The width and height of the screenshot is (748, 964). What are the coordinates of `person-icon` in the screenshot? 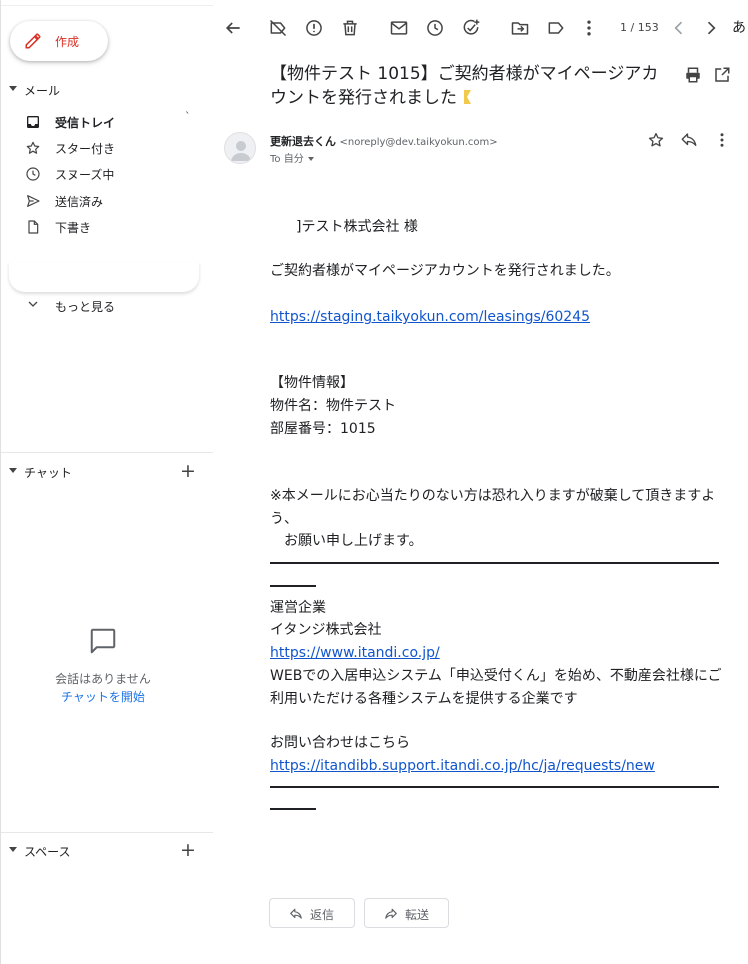 It's located at (241, 151).